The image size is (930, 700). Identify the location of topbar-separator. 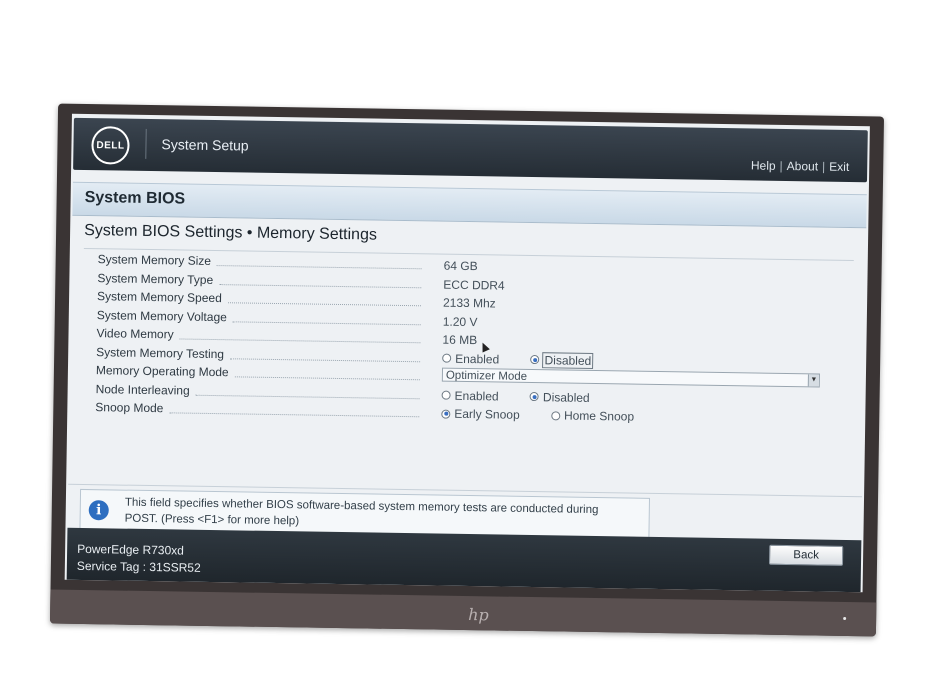
(146, 143).